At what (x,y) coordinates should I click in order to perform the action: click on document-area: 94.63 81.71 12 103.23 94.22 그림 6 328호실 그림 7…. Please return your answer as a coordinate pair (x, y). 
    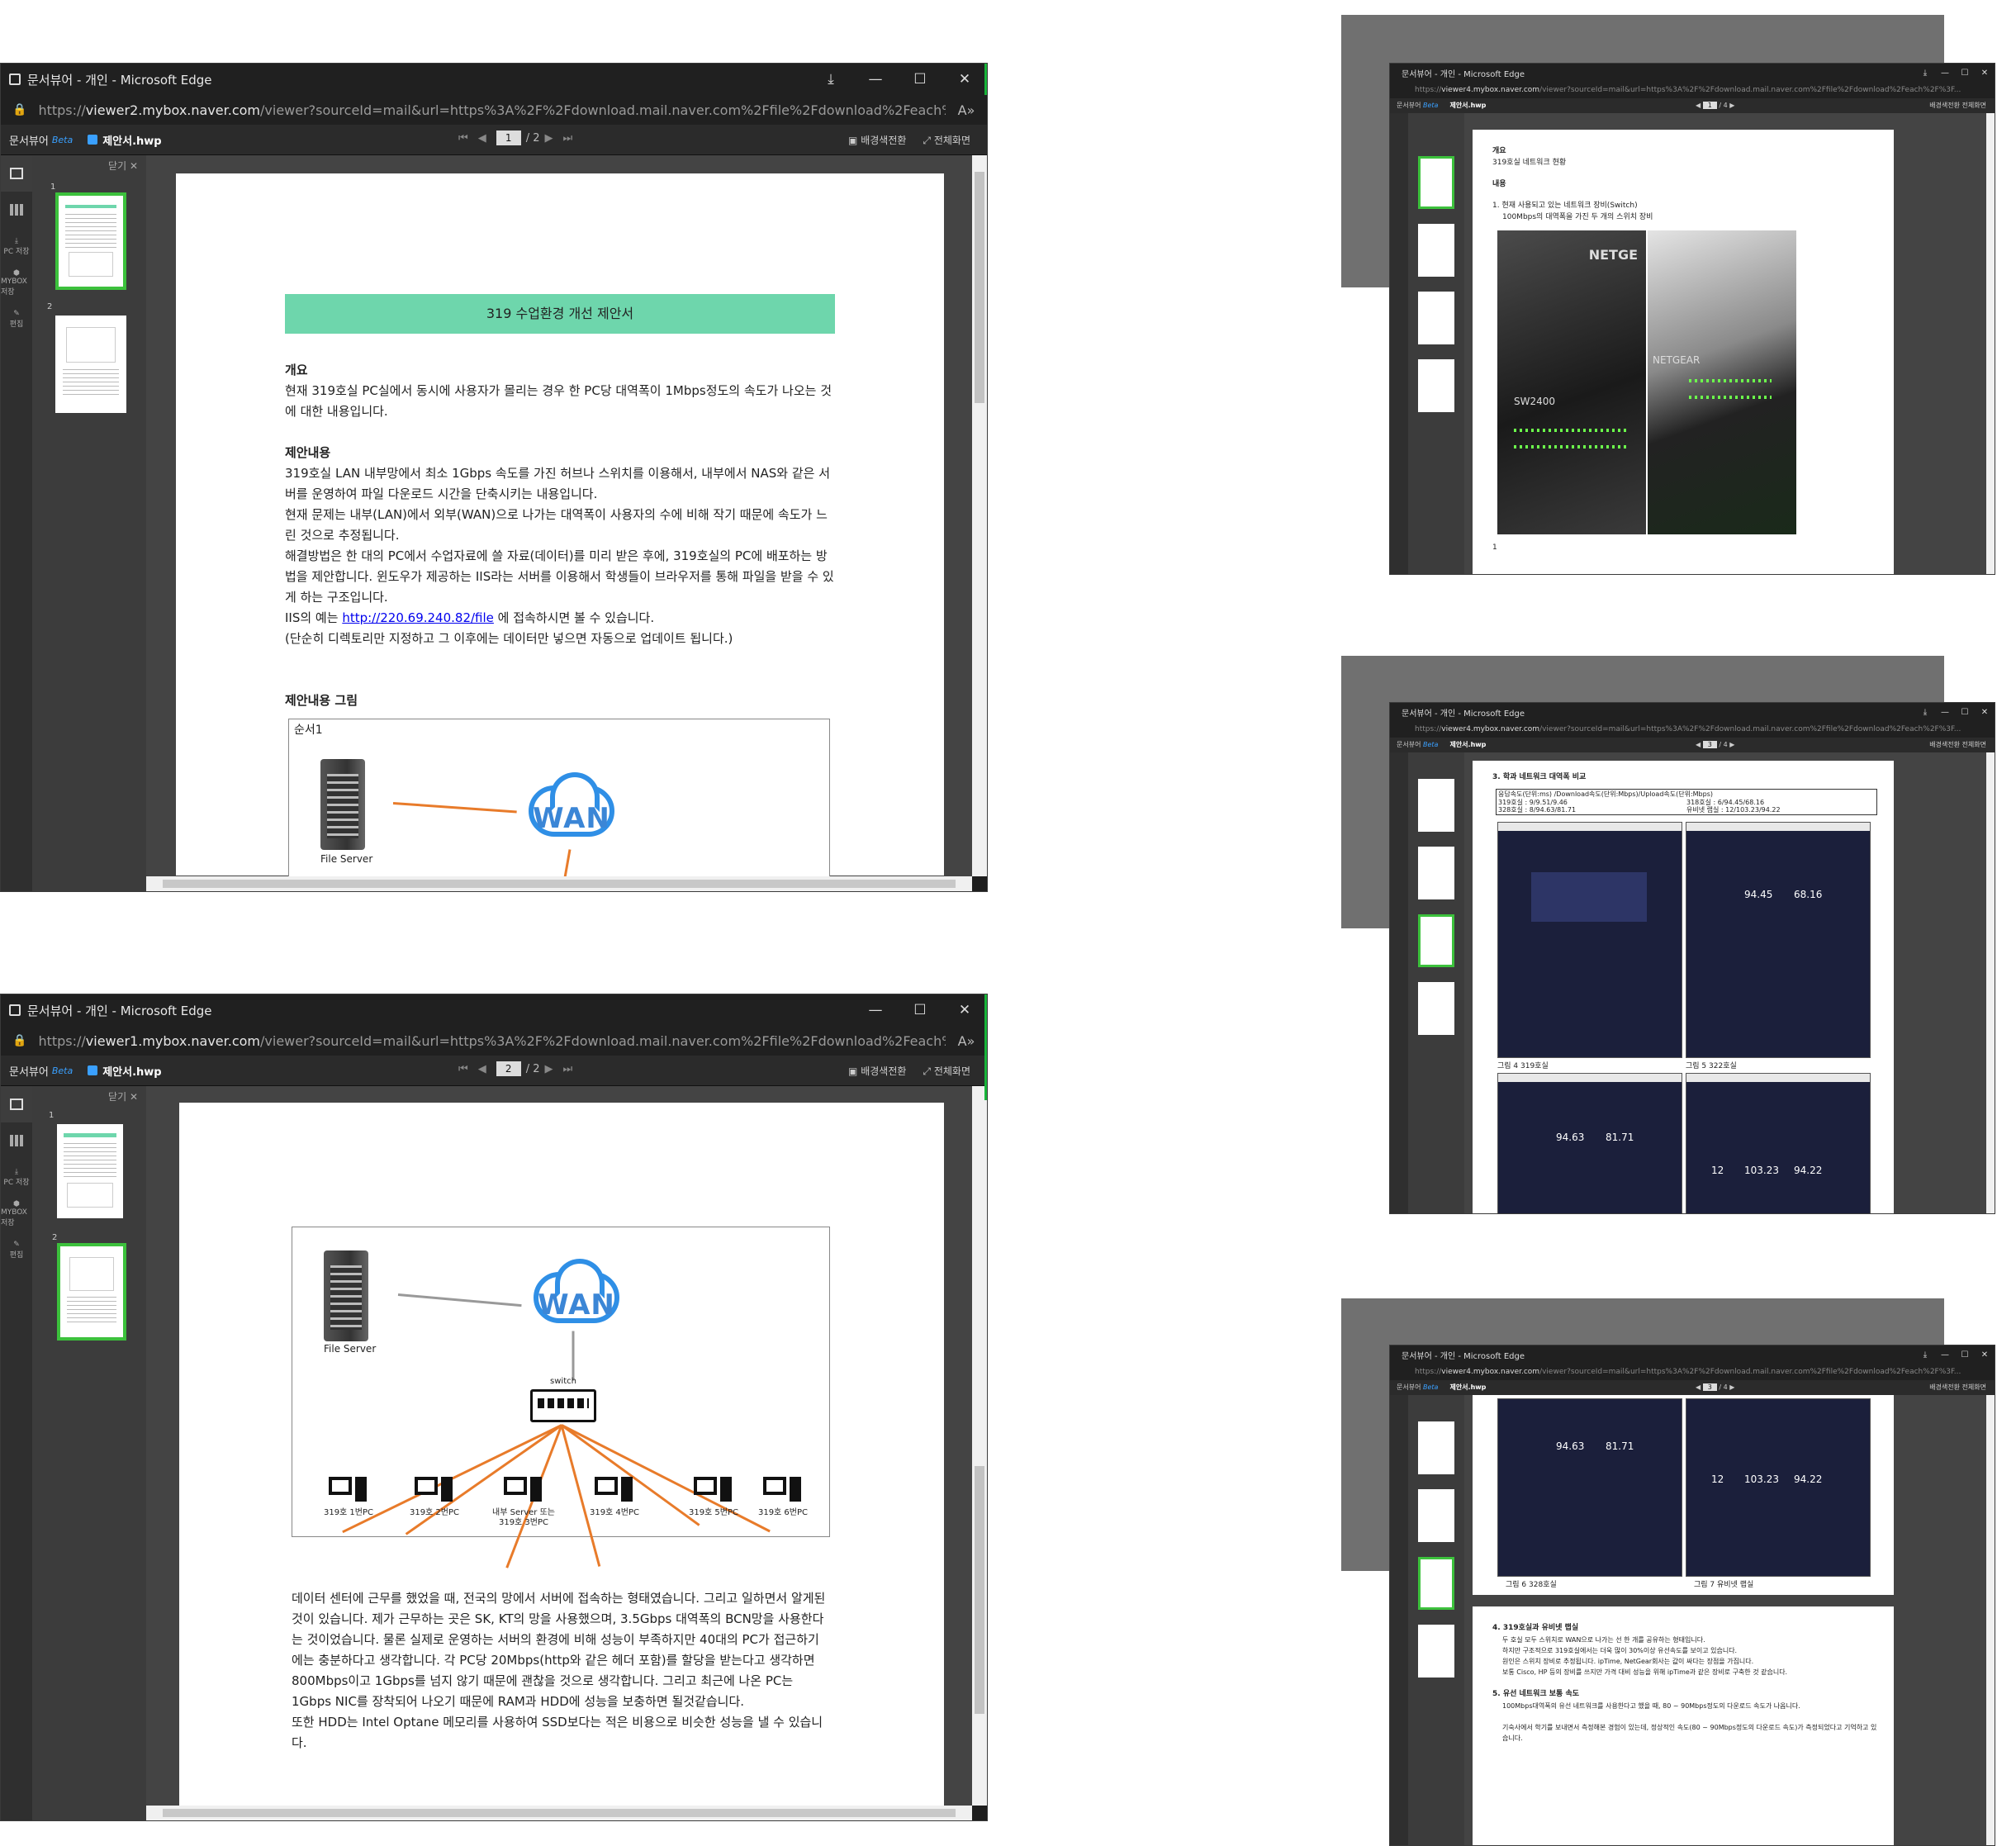
    Looking at the image, I should click on (1725, 1620).